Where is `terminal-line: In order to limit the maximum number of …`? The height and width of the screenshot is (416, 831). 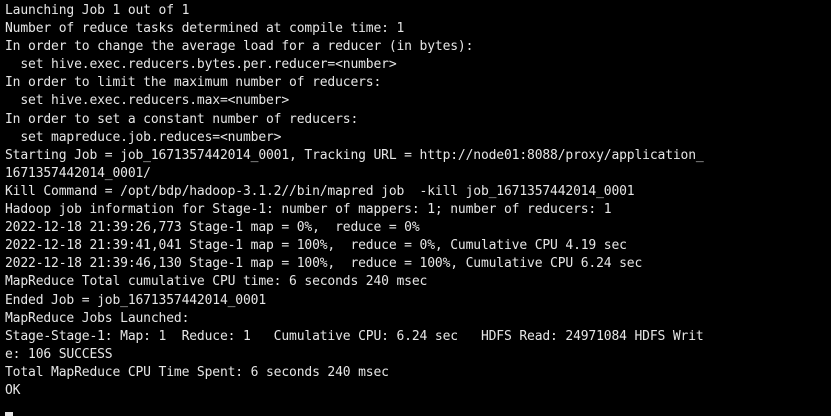
terminal-line: In order to limit the maximum number of … is located at coordinates (193, 83).